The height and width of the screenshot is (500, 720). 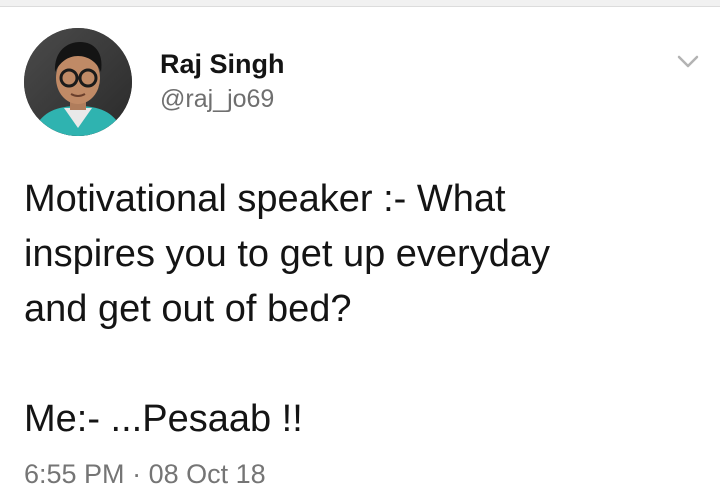 What do you see at coordinates (222, 64) in the screenshot?
I see `display-name: Raj Singh` at bounding box center [222, 64].